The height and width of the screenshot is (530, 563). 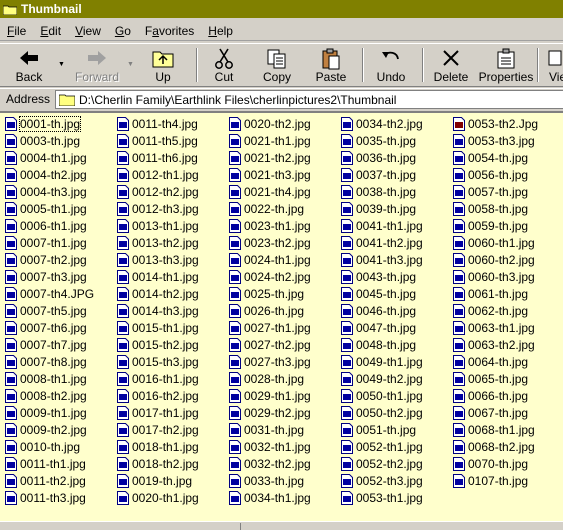 I want to click on file-item: 0023-th1.jpg, so click(x=280, y=225).